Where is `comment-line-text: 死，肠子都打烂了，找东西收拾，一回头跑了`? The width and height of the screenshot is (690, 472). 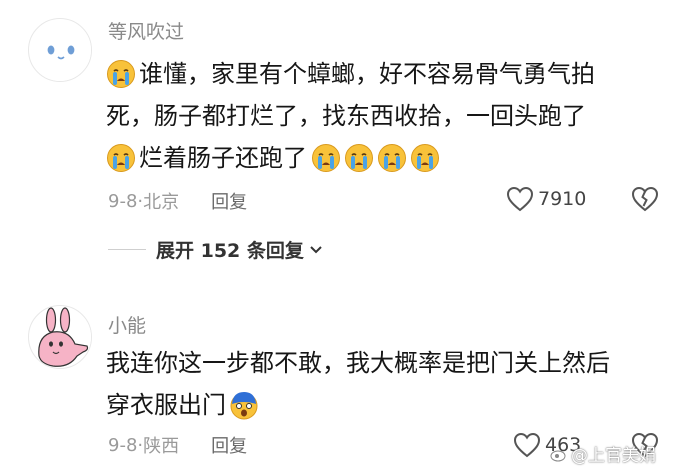
comment-line-text: 死，肠子都打烂了，找东西收拾，一回头跑了 is located at coordinates (346, 116).